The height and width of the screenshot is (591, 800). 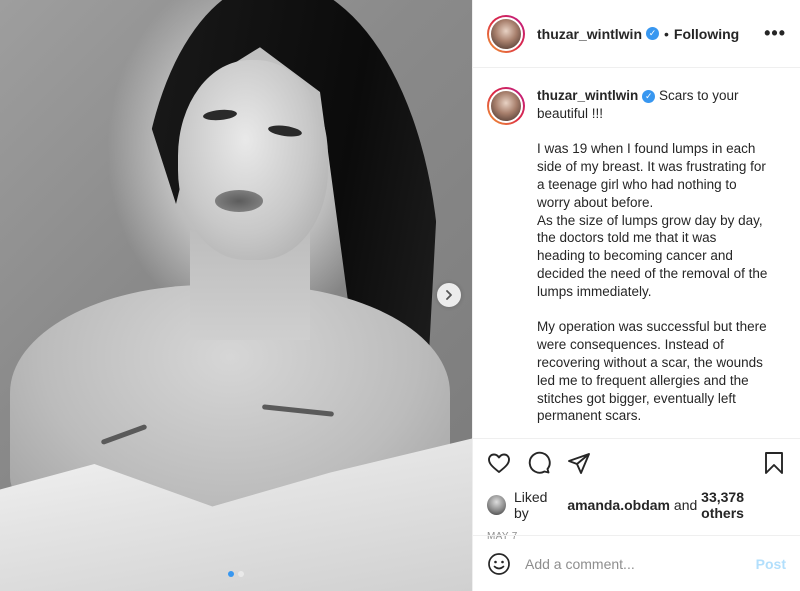 What do you see at coordinates (499, 564) in the screenshot?
I see `emoji-icon` at bounding box center [499, 564].